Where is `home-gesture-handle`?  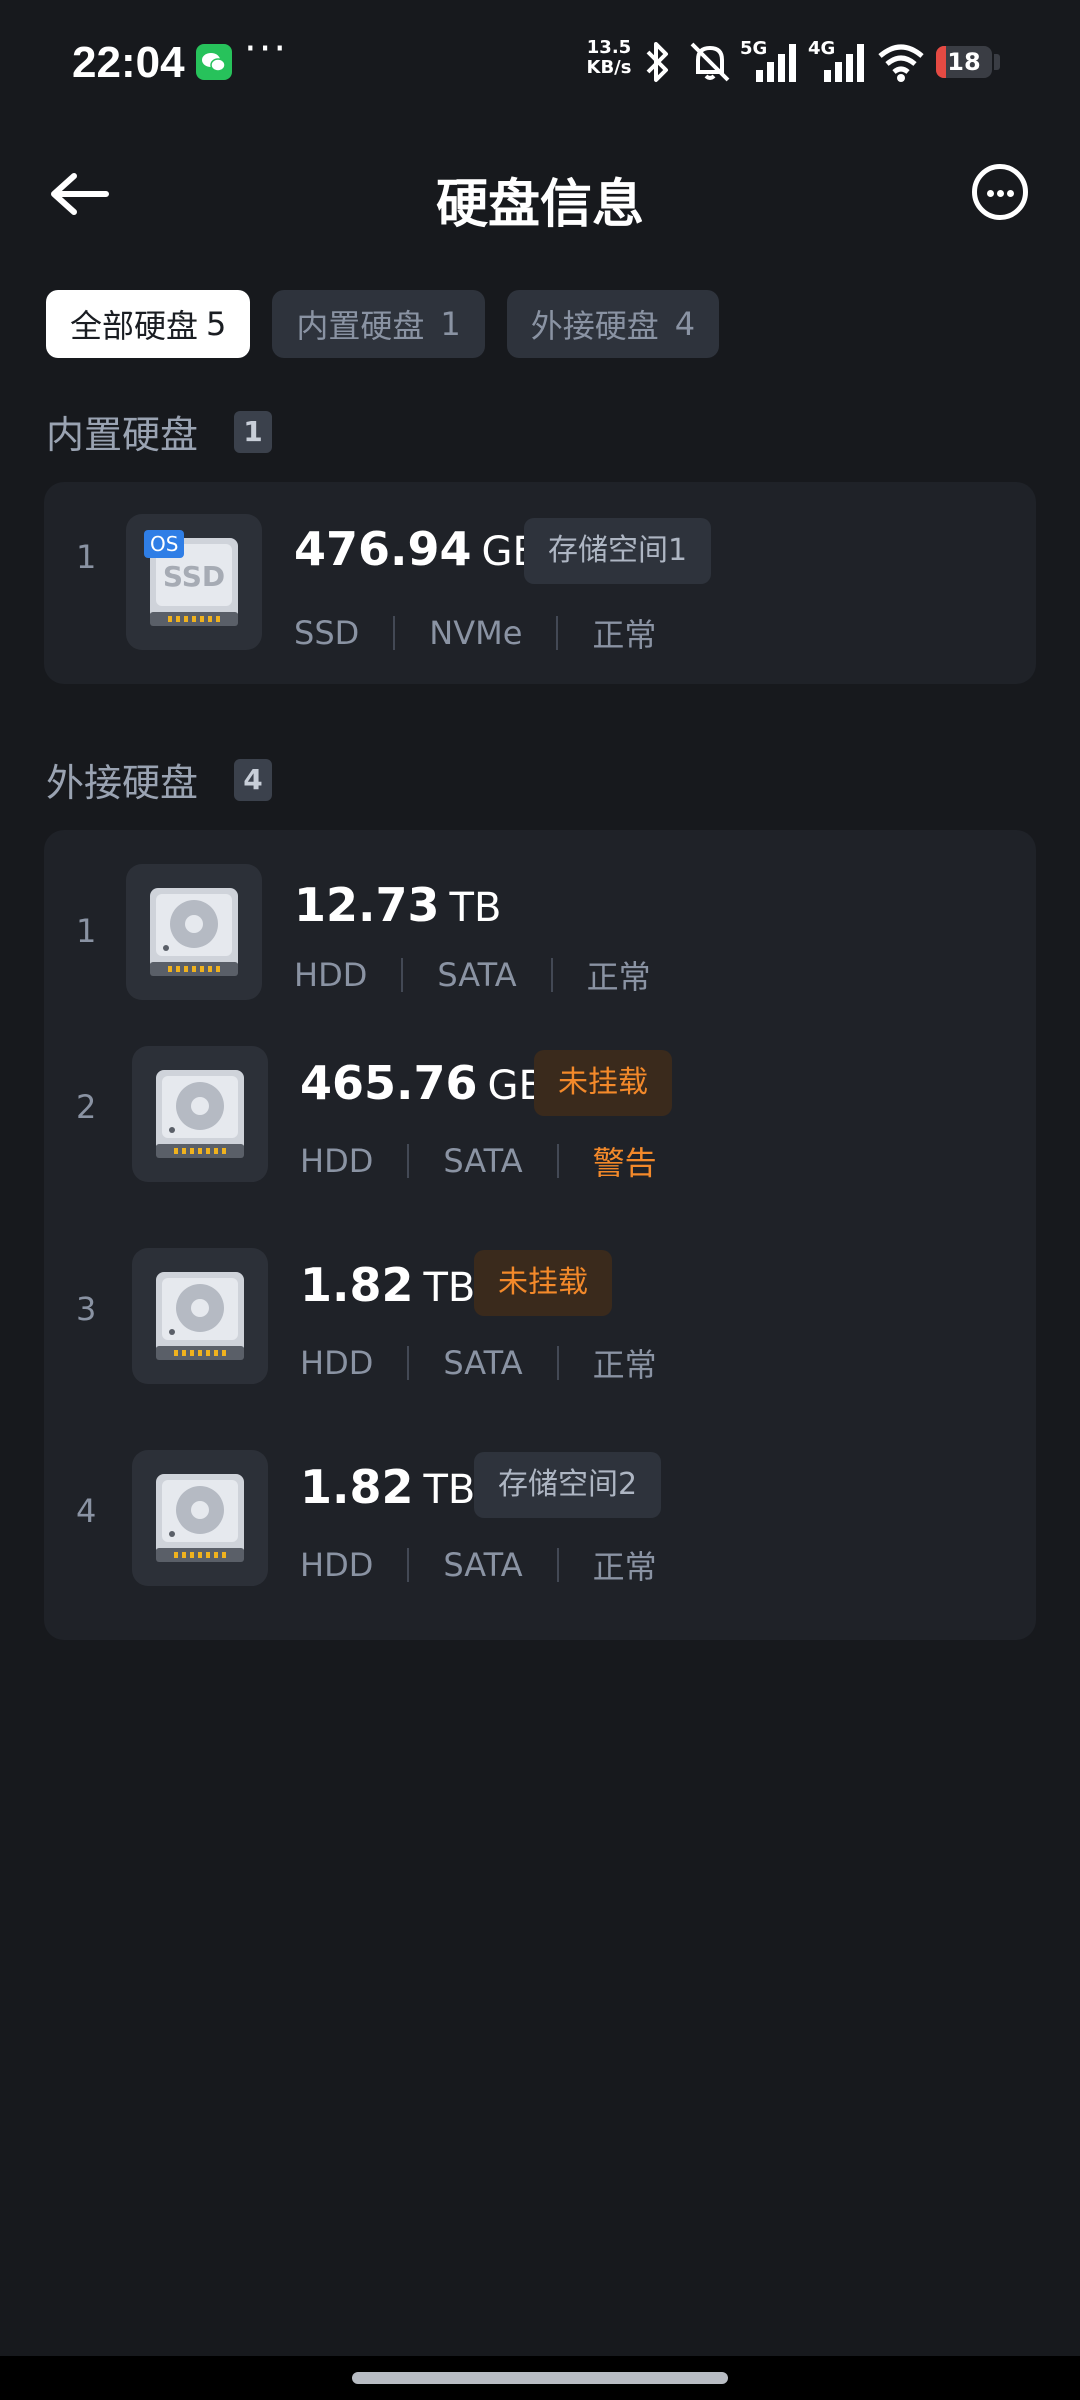 home-gesture-handle is located at coordinates (540, 2378).